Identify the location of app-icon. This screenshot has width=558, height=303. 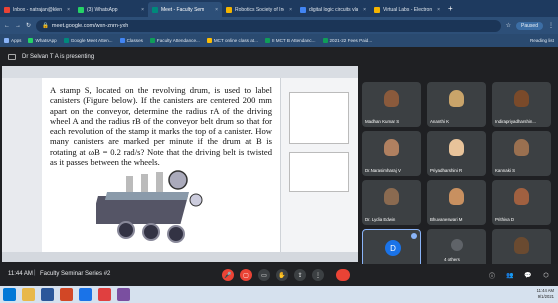
(123, 294).